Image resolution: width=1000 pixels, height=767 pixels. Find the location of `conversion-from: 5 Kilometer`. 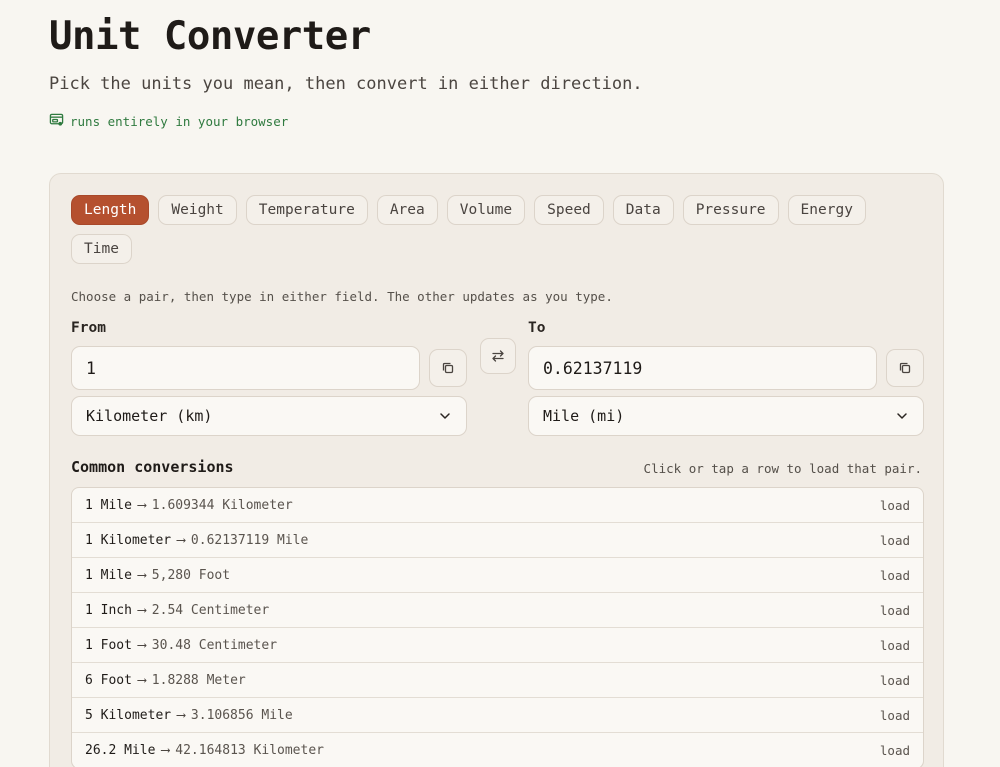

conversion-from: 5 Kilometer is located at coordinates (128, 715).